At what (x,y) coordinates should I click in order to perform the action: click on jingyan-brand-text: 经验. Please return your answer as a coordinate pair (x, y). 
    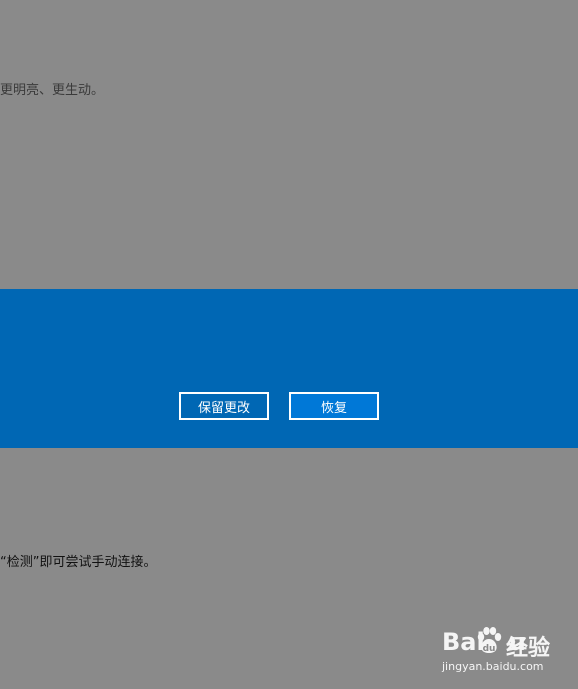
    Looking at the image, I should click on (528, 648).